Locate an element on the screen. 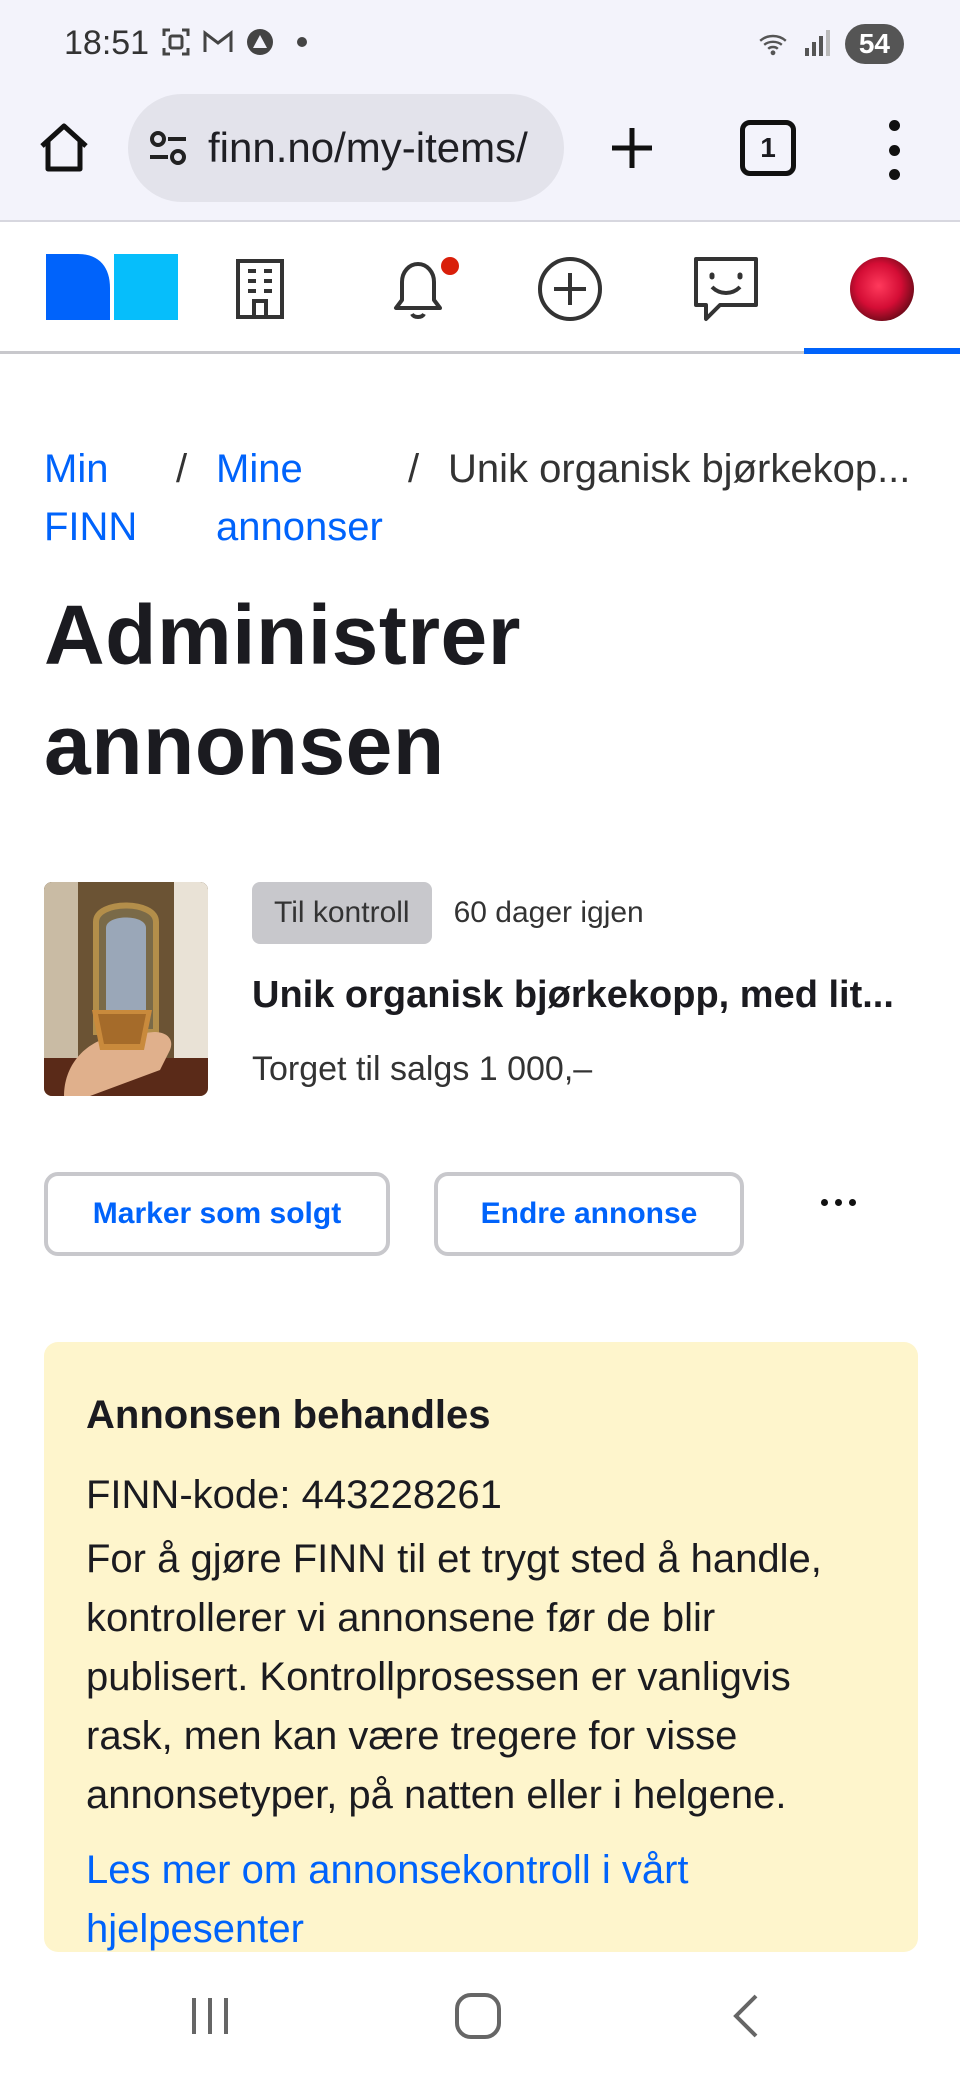  finn-code: FINN-kode: 443228261 is located at coordinates (294, 1495).